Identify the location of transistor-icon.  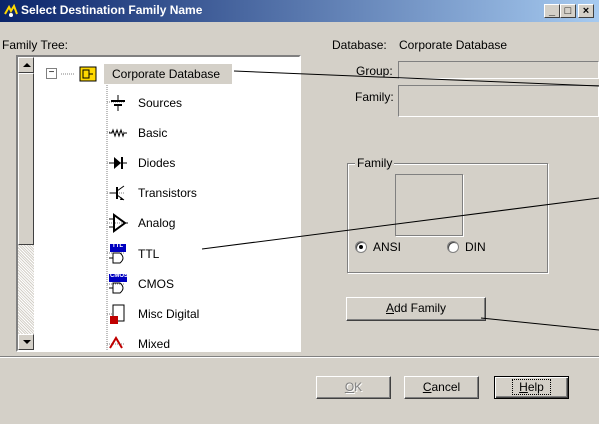
(117, 193).